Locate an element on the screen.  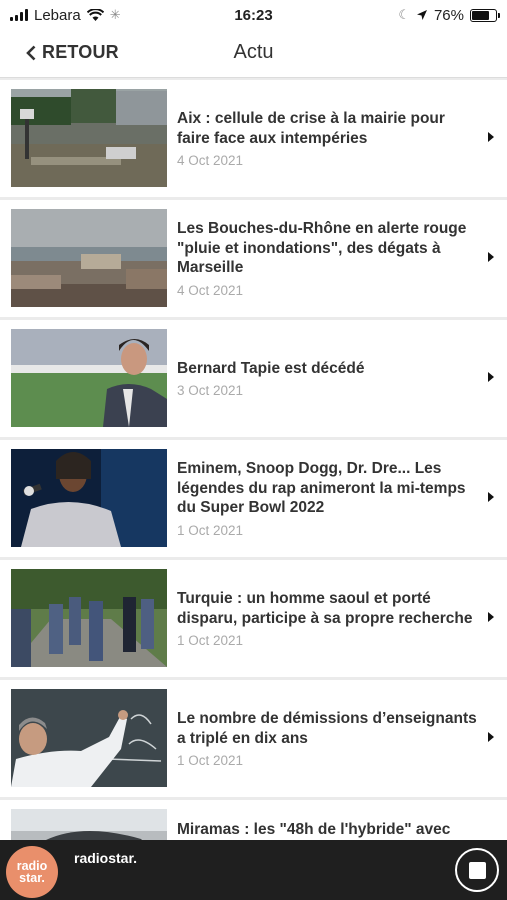
stop-button is located at coordinates (477, 870).